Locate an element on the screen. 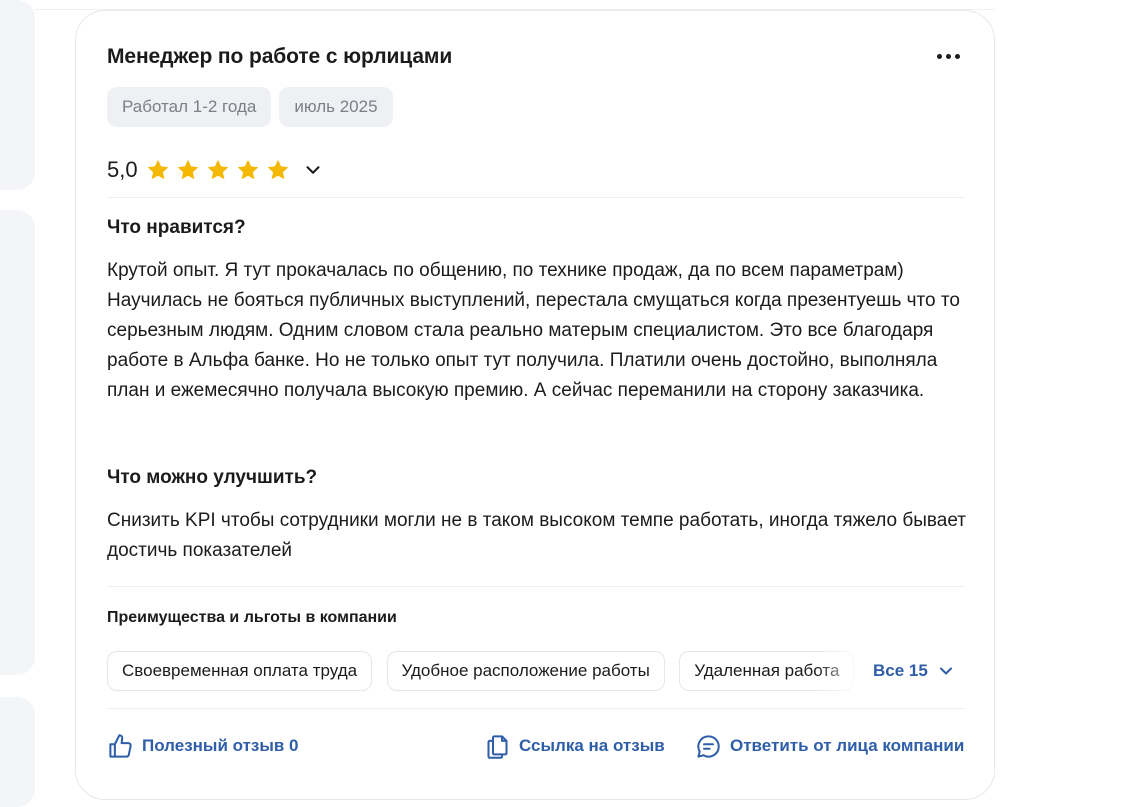  perk-chip: Своевременная оплата труда is located at coordinates (240, 671).